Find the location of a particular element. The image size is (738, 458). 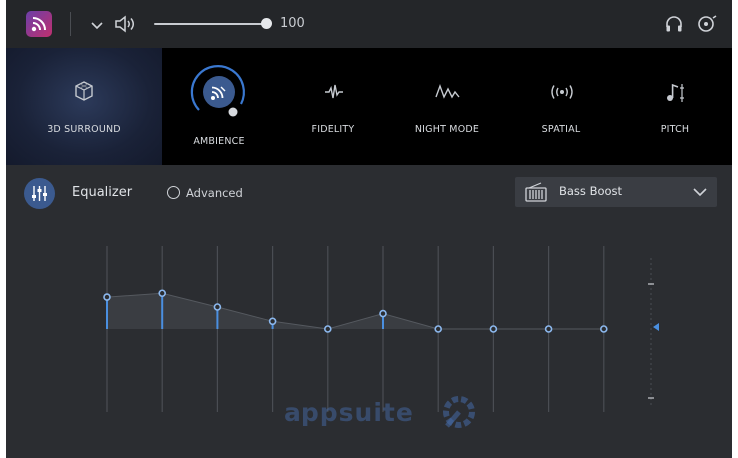

effect-label: AMBIENCE is located at coordinates (219, 141).